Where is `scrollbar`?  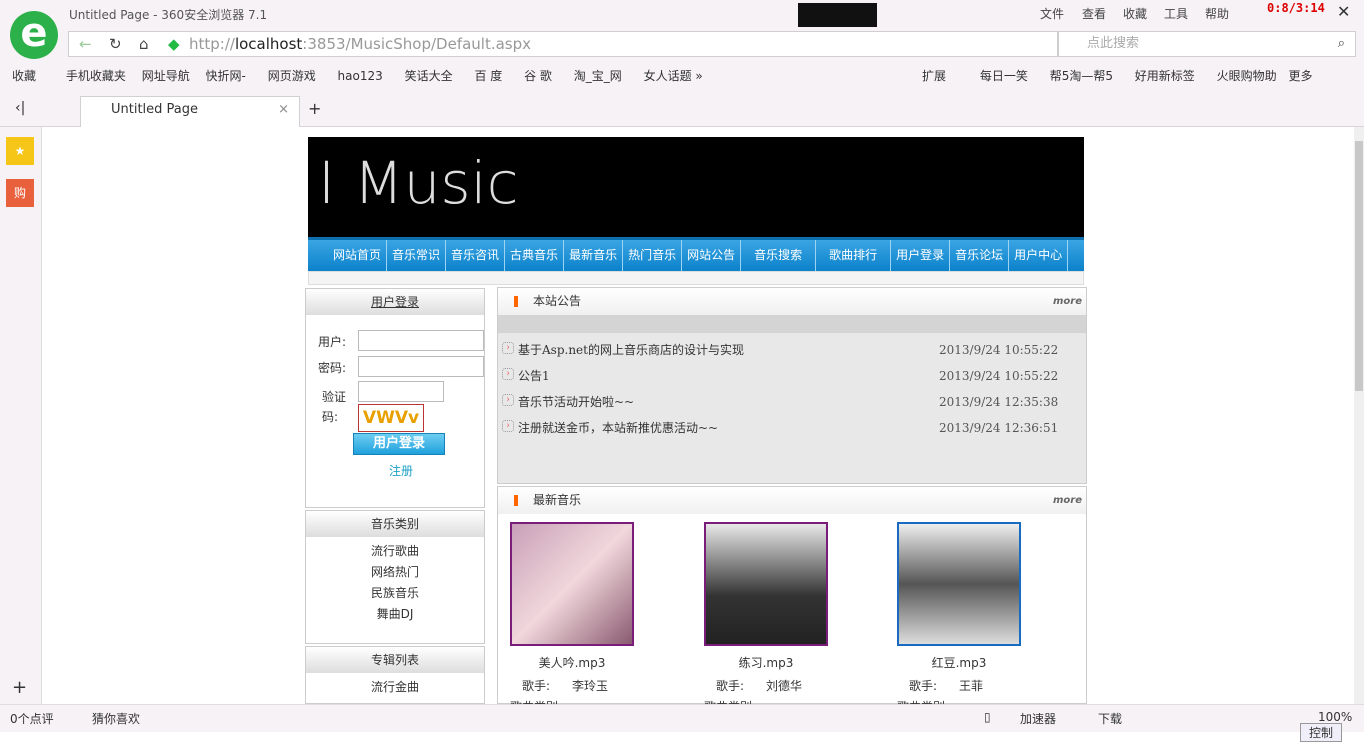
scrollbar is located at coordinates (1359, 415).